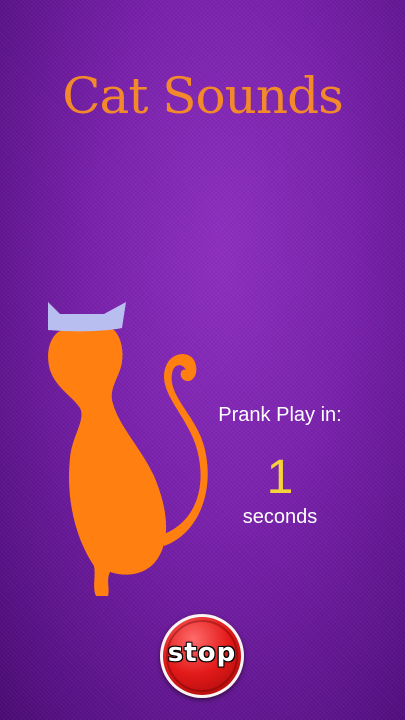 The image size is (405, 720). Describe the element at coordinates (280, 477) in the screenshot. I see `countdown-value: 1` at that location.